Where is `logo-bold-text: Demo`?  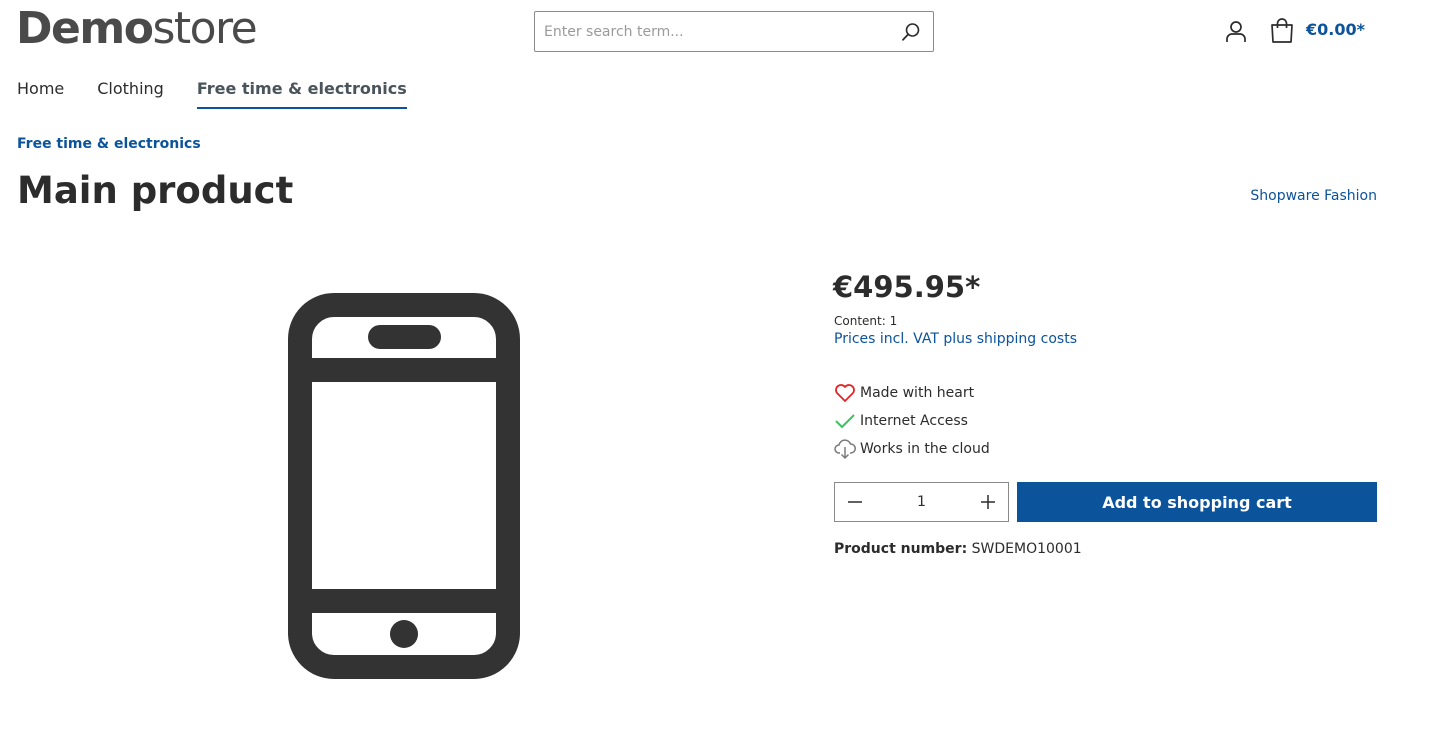
logo-bold-text: Demo is located at coordinates (85, 28).